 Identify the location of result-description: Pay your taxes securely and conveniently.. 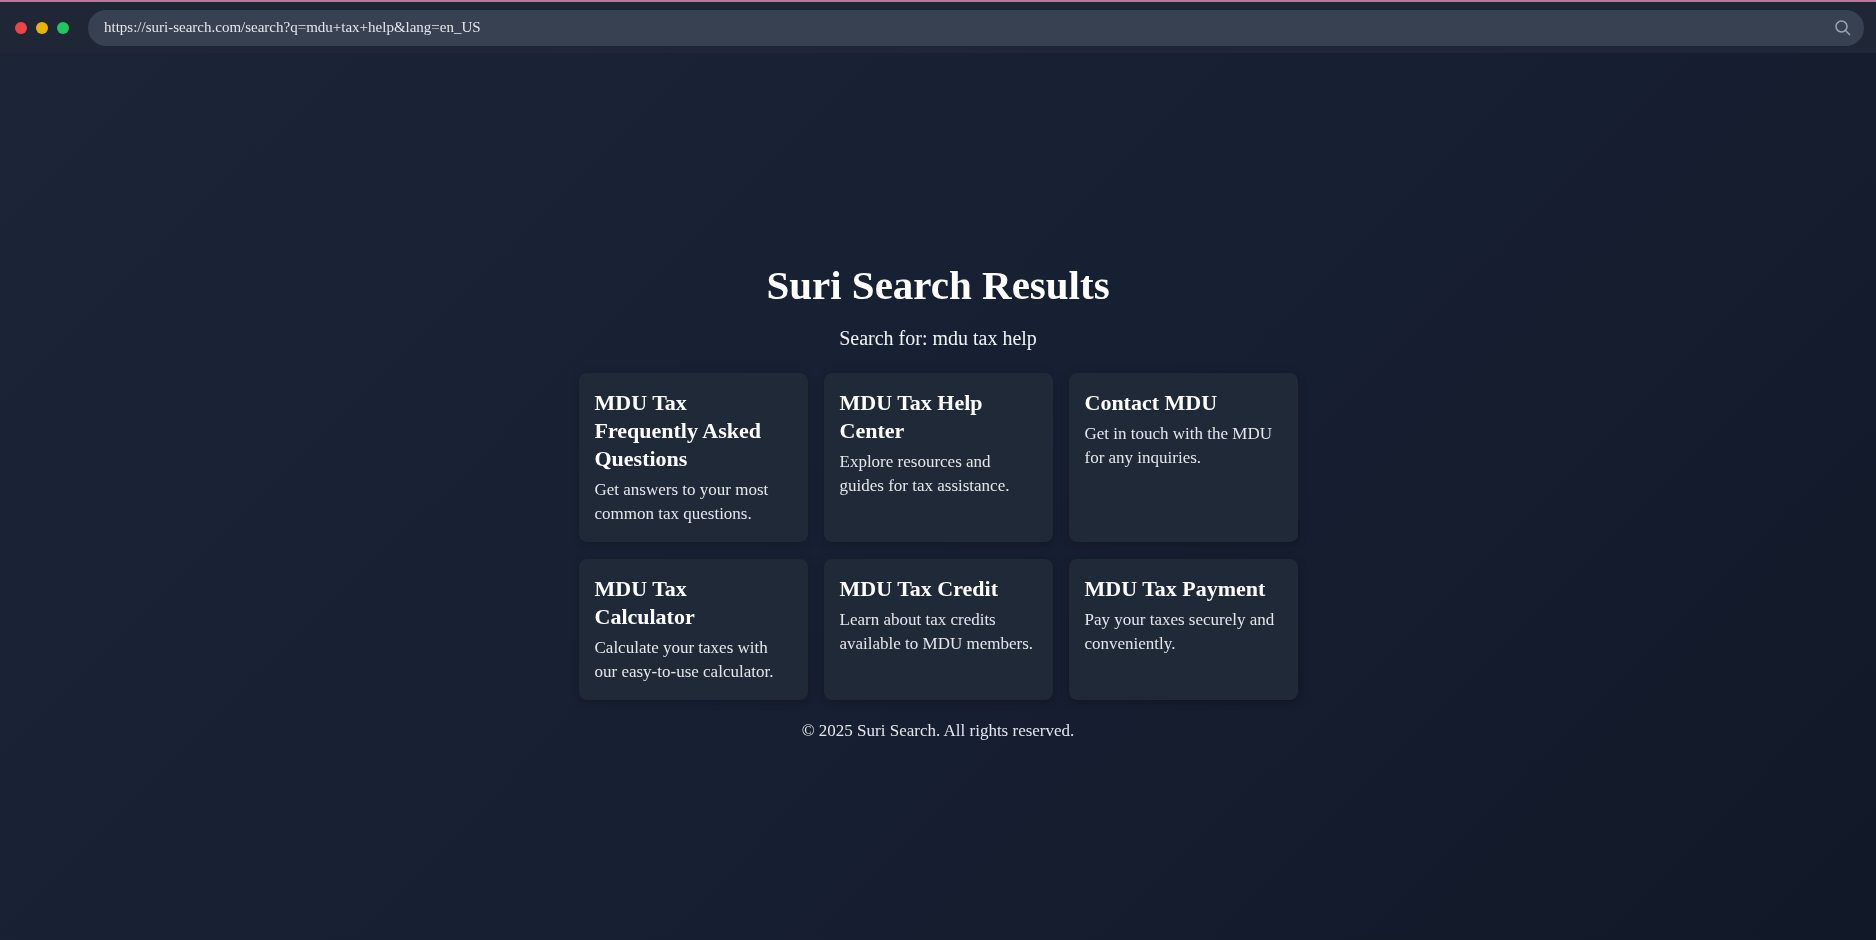
(1180, 632).